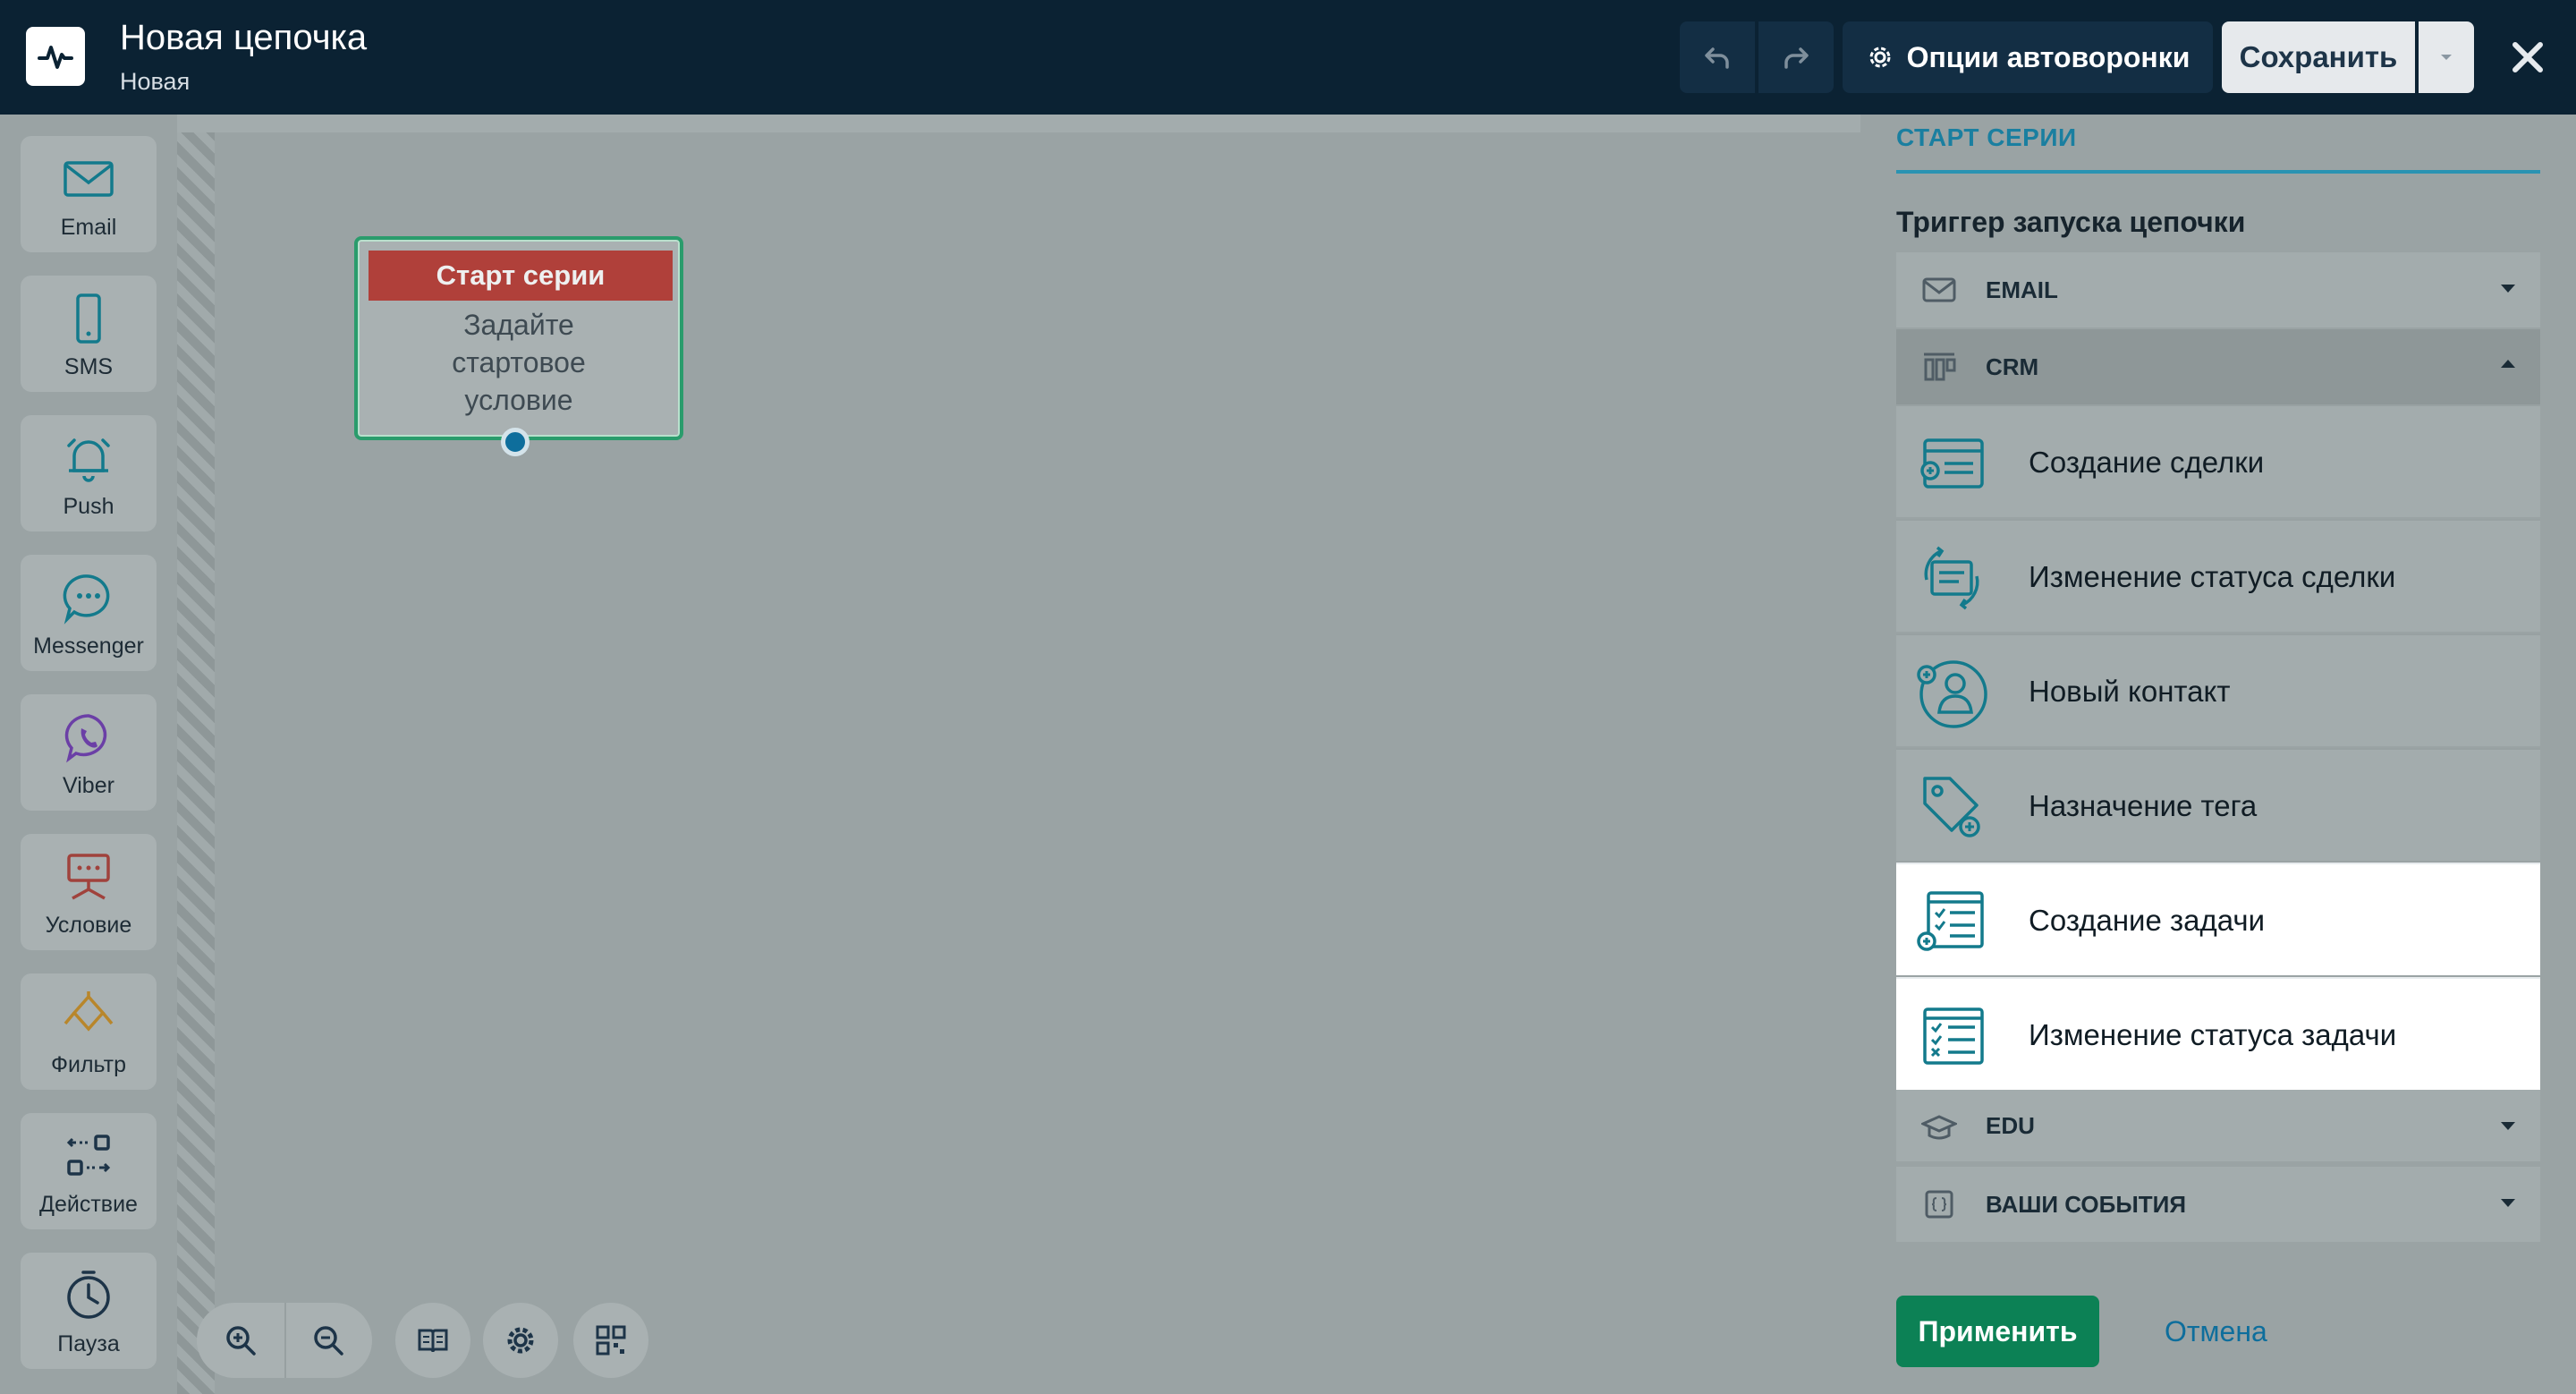 Image resolution: width=2576 pixels, height=1394 pixels. What do you see at coordinates (243, 37) in the screenshot?
I see `chain-title: Новая цепочка` at bounding box center [243, 37].